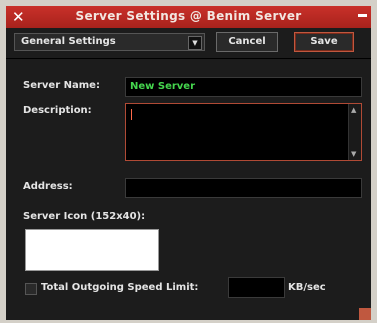 This screenshot has height=323, width=377. I want to click on speed-limit-checkbox, so click(31, 289).